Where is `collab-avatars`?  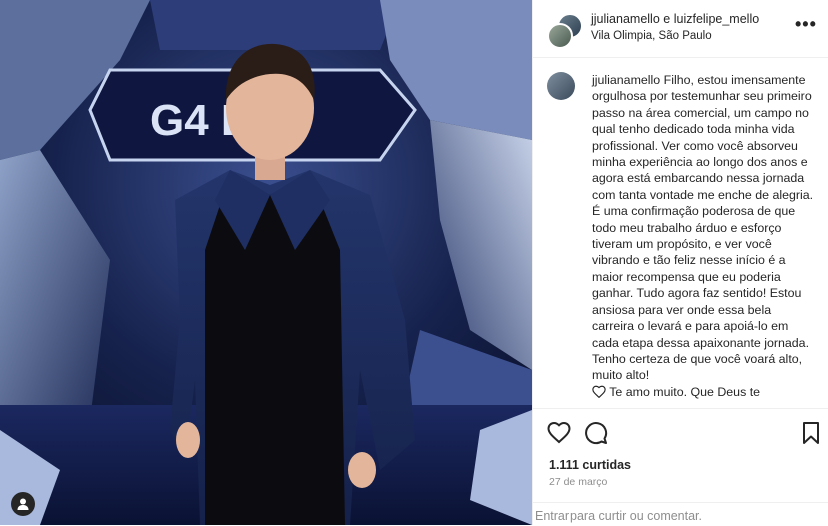
collab-avatars is located at coordinates (565, 31).